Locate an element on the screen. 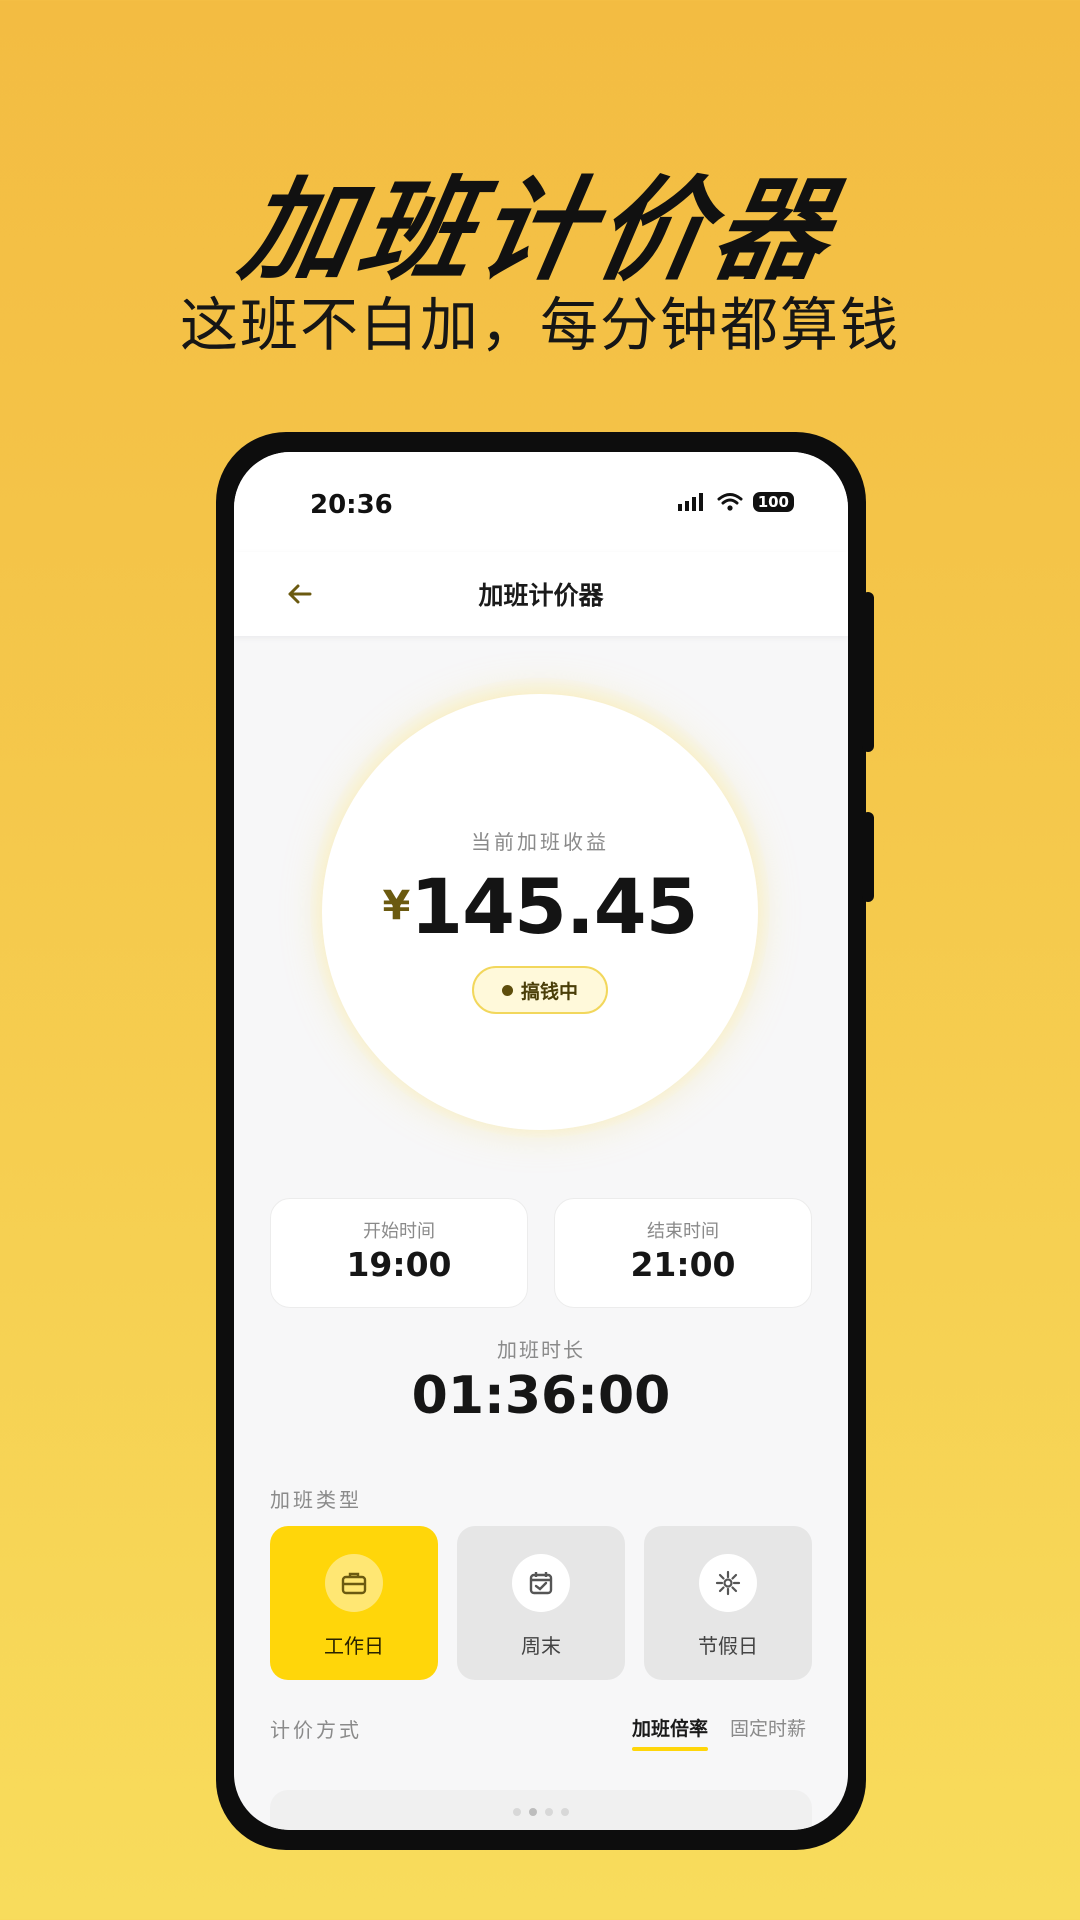 This screenshot has width=1080, height=1920. type-option-label: 周末 is located at coordinates (541, 1646).